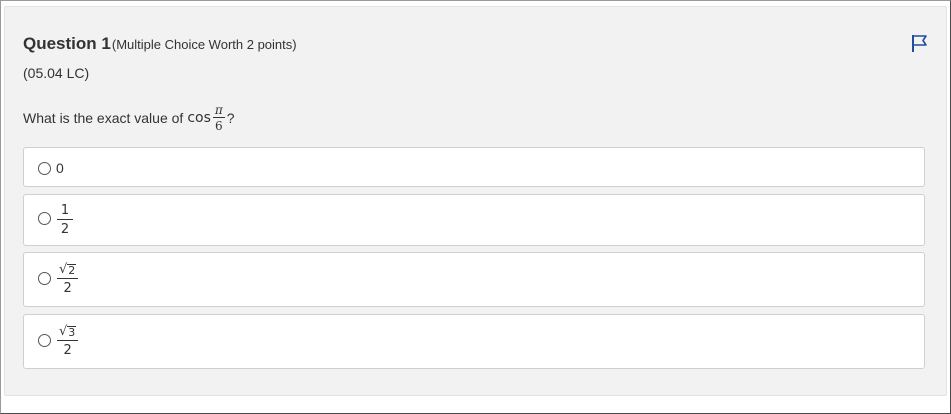  What do you see at coordinates (67, 288) in the screenshot?
I see `option-c-denominator: 2` at bounding box center [67, 288].